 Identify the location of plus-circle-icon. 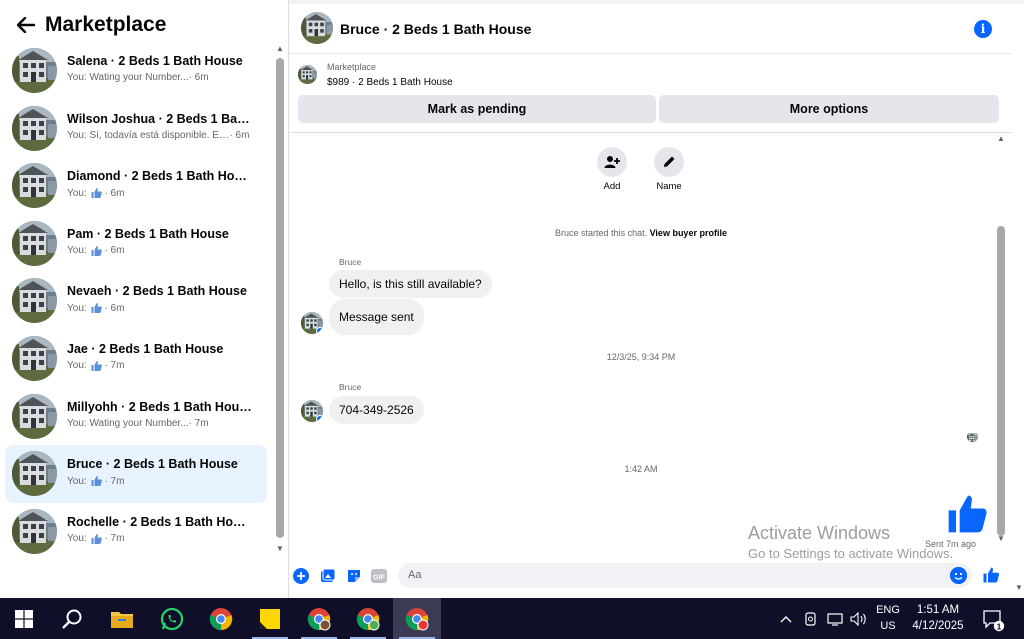
(301, 576).